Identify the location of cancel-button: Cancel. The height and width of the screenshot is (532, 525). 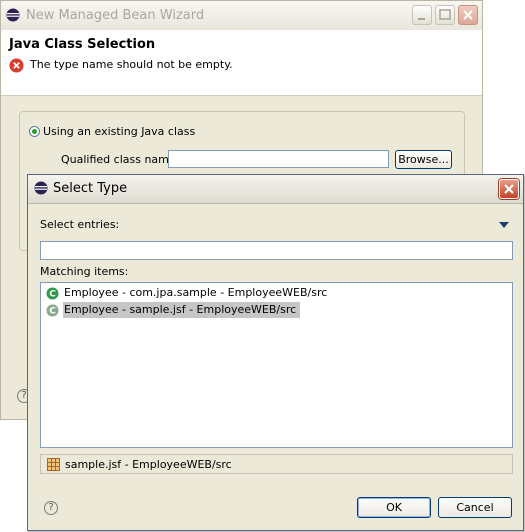
(475, 507).